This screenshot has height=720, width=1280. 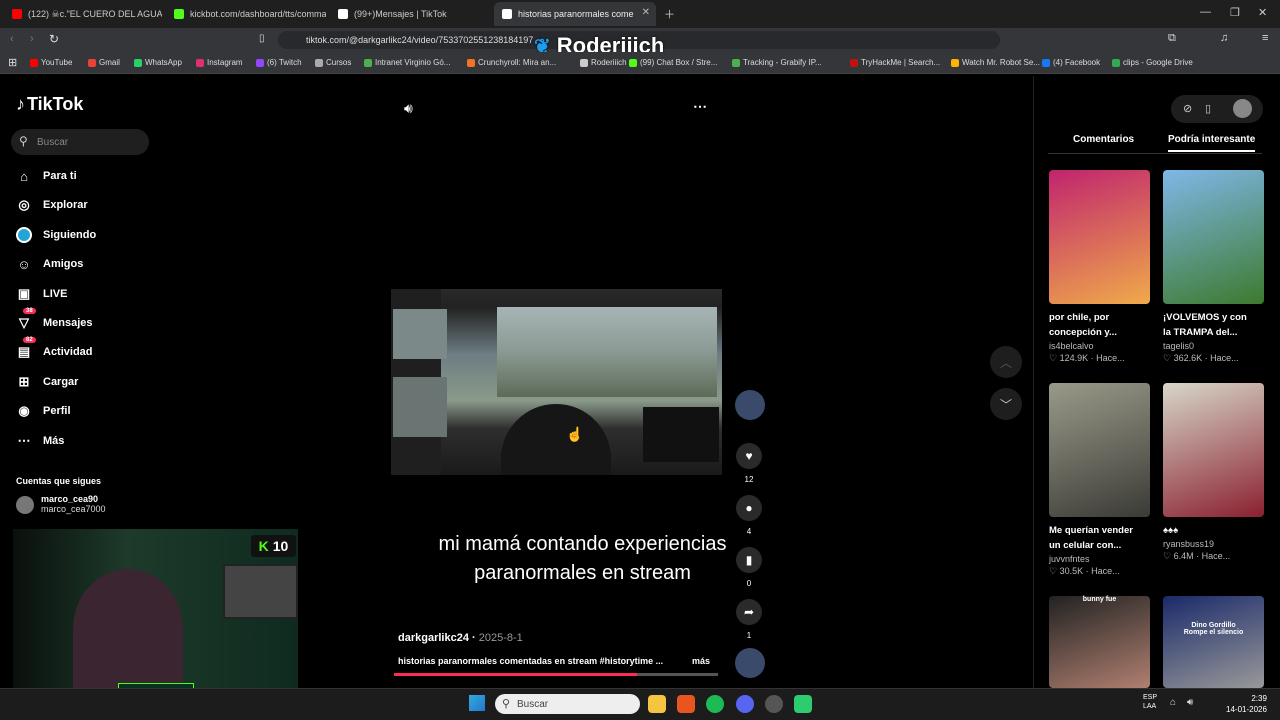 What do you see at coordinates (104, 62) in the screenshot?
I see `bookmark-item: Gmail` at bounding box center [104, 62].